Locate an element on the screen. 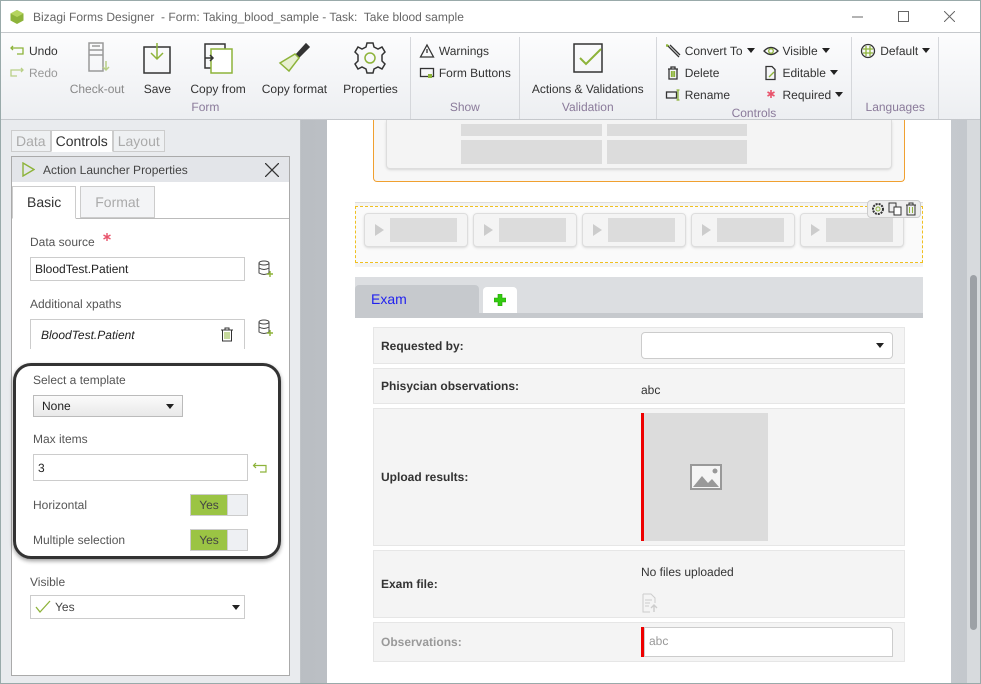  scrollbar-thumb is located at coordinates (973, 452).